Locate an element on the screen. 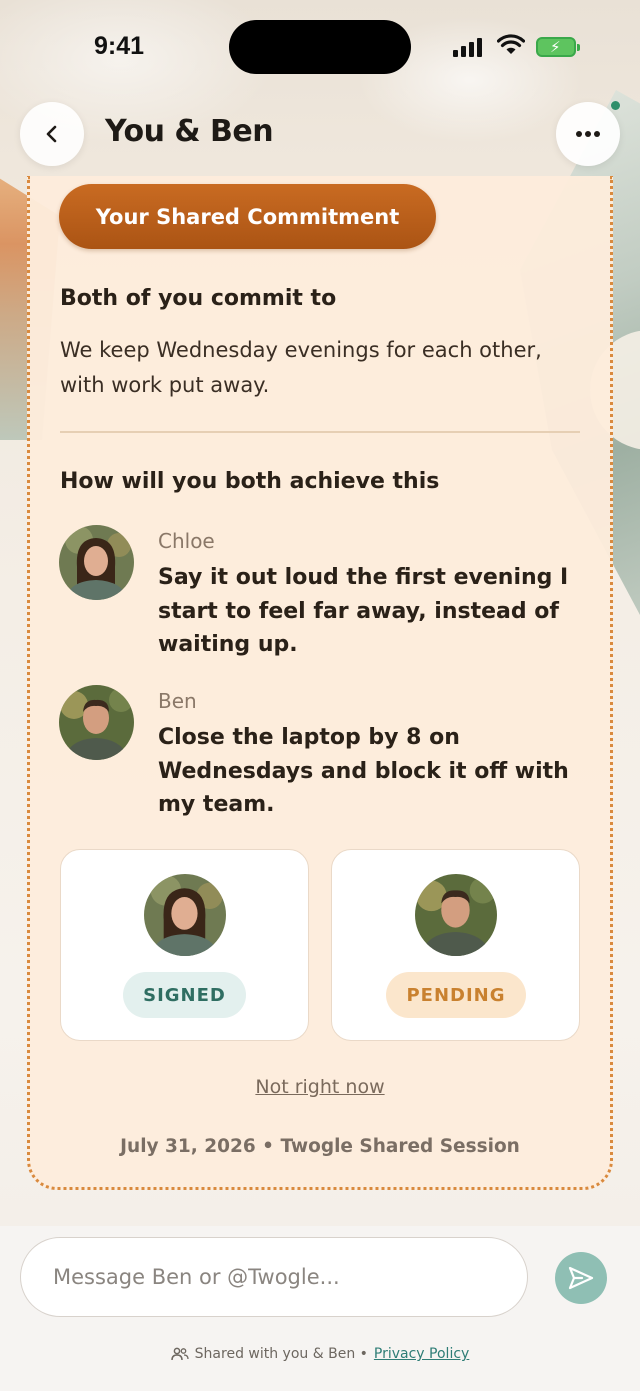 The height and width of the screenshot is (1391, 640). avatar-ben is located at coordinates (96, 722).